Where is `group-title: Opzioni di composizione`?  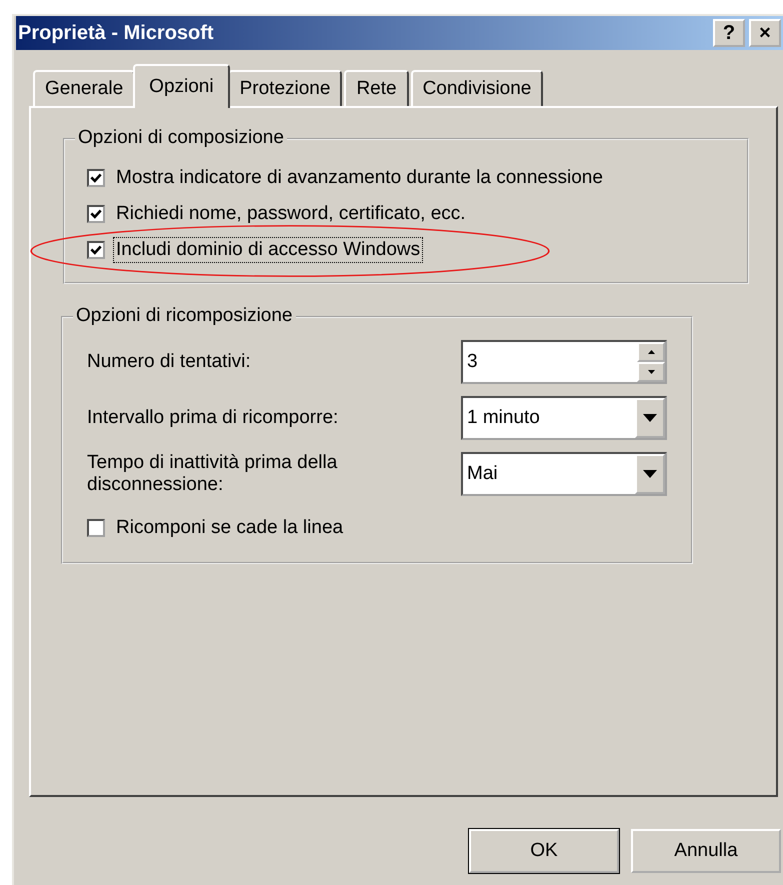 group-title: Opzioni di composizione is located at coordinates (181, 138).